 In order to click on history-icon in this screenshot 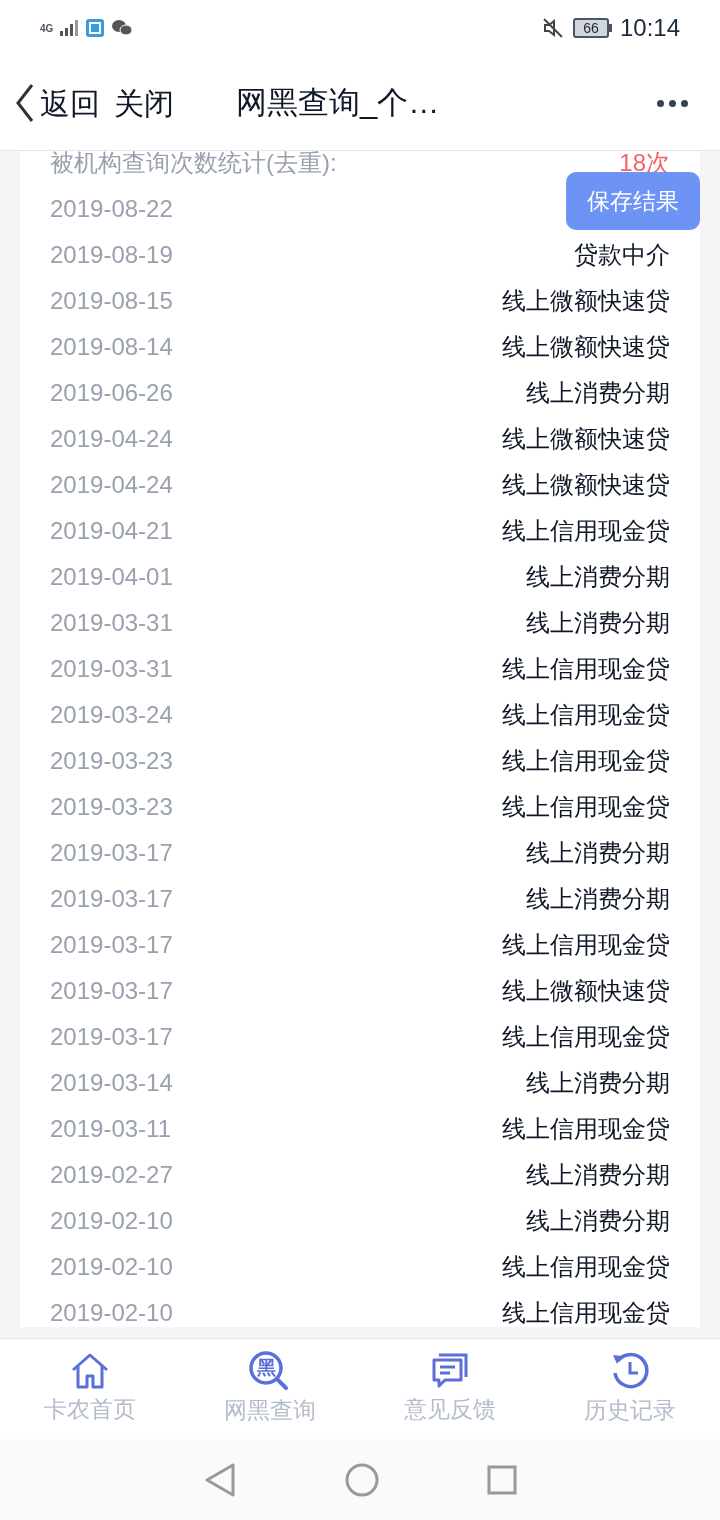, I will do `click(630, 1370)`.